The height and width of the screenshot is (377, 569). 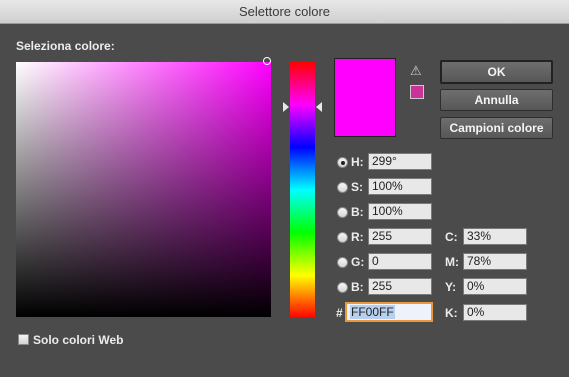 I want to click on y-field: 0%, so click(x=495, y=286).